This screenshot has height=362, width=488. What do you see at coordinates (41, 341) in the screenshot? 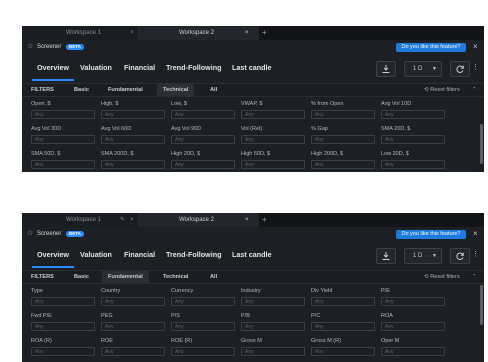
I see `filter-field-label: ROA (R)` at bounding box center [41, 341].